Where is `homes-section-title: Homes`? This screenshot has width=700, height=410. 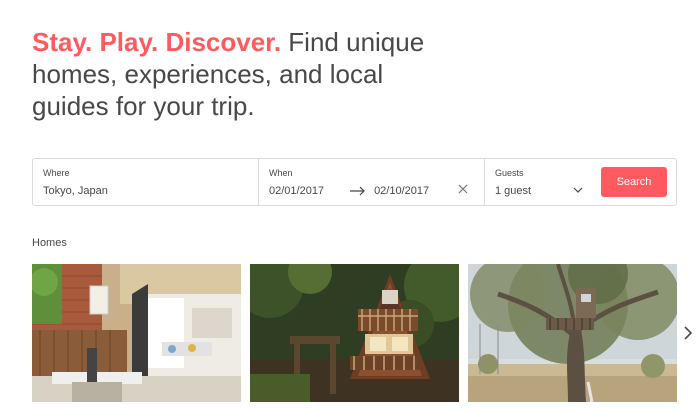
homes-section-title: Homes is located at coordinates (49, 243).